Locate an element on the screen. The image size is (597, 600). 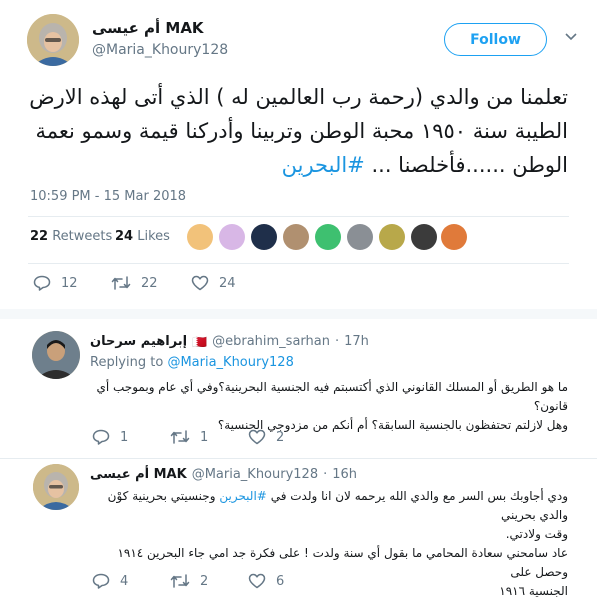
reply-time: 17h is located at coordinates (356, 341).